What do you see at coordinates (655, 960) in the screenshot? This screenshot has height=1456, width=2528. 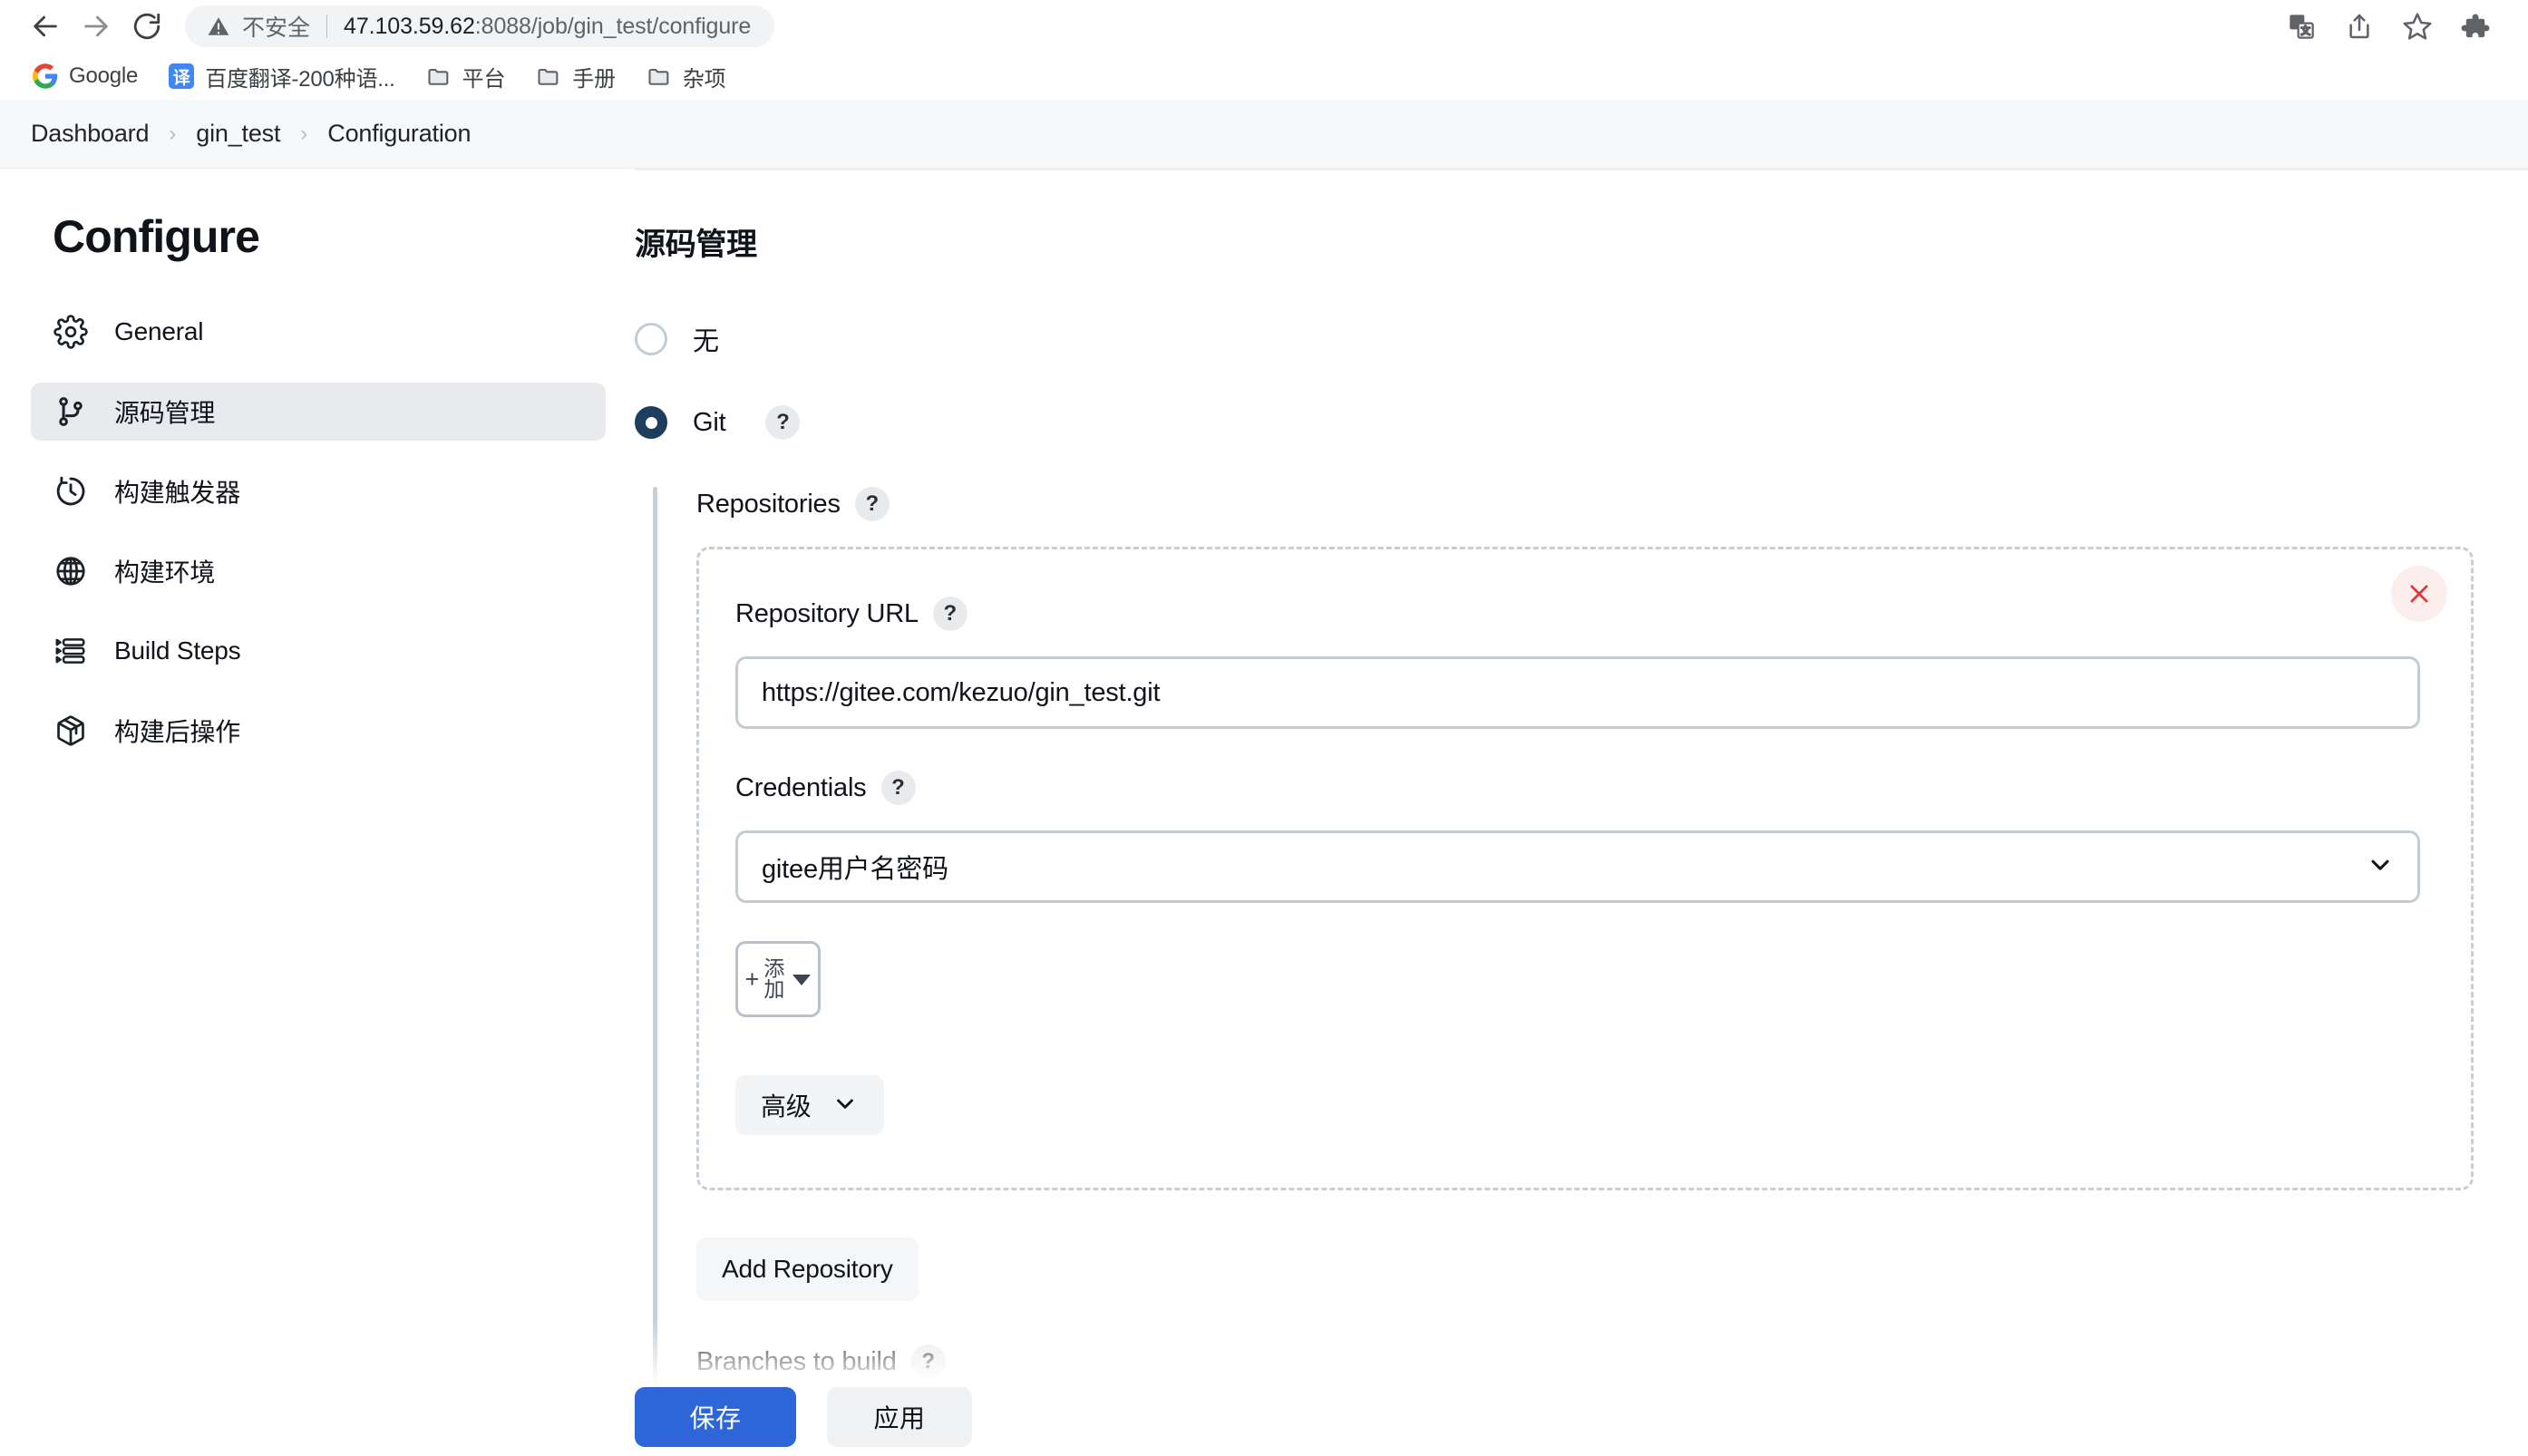 I see `git-section-rule` at bounding box center [655, 960].